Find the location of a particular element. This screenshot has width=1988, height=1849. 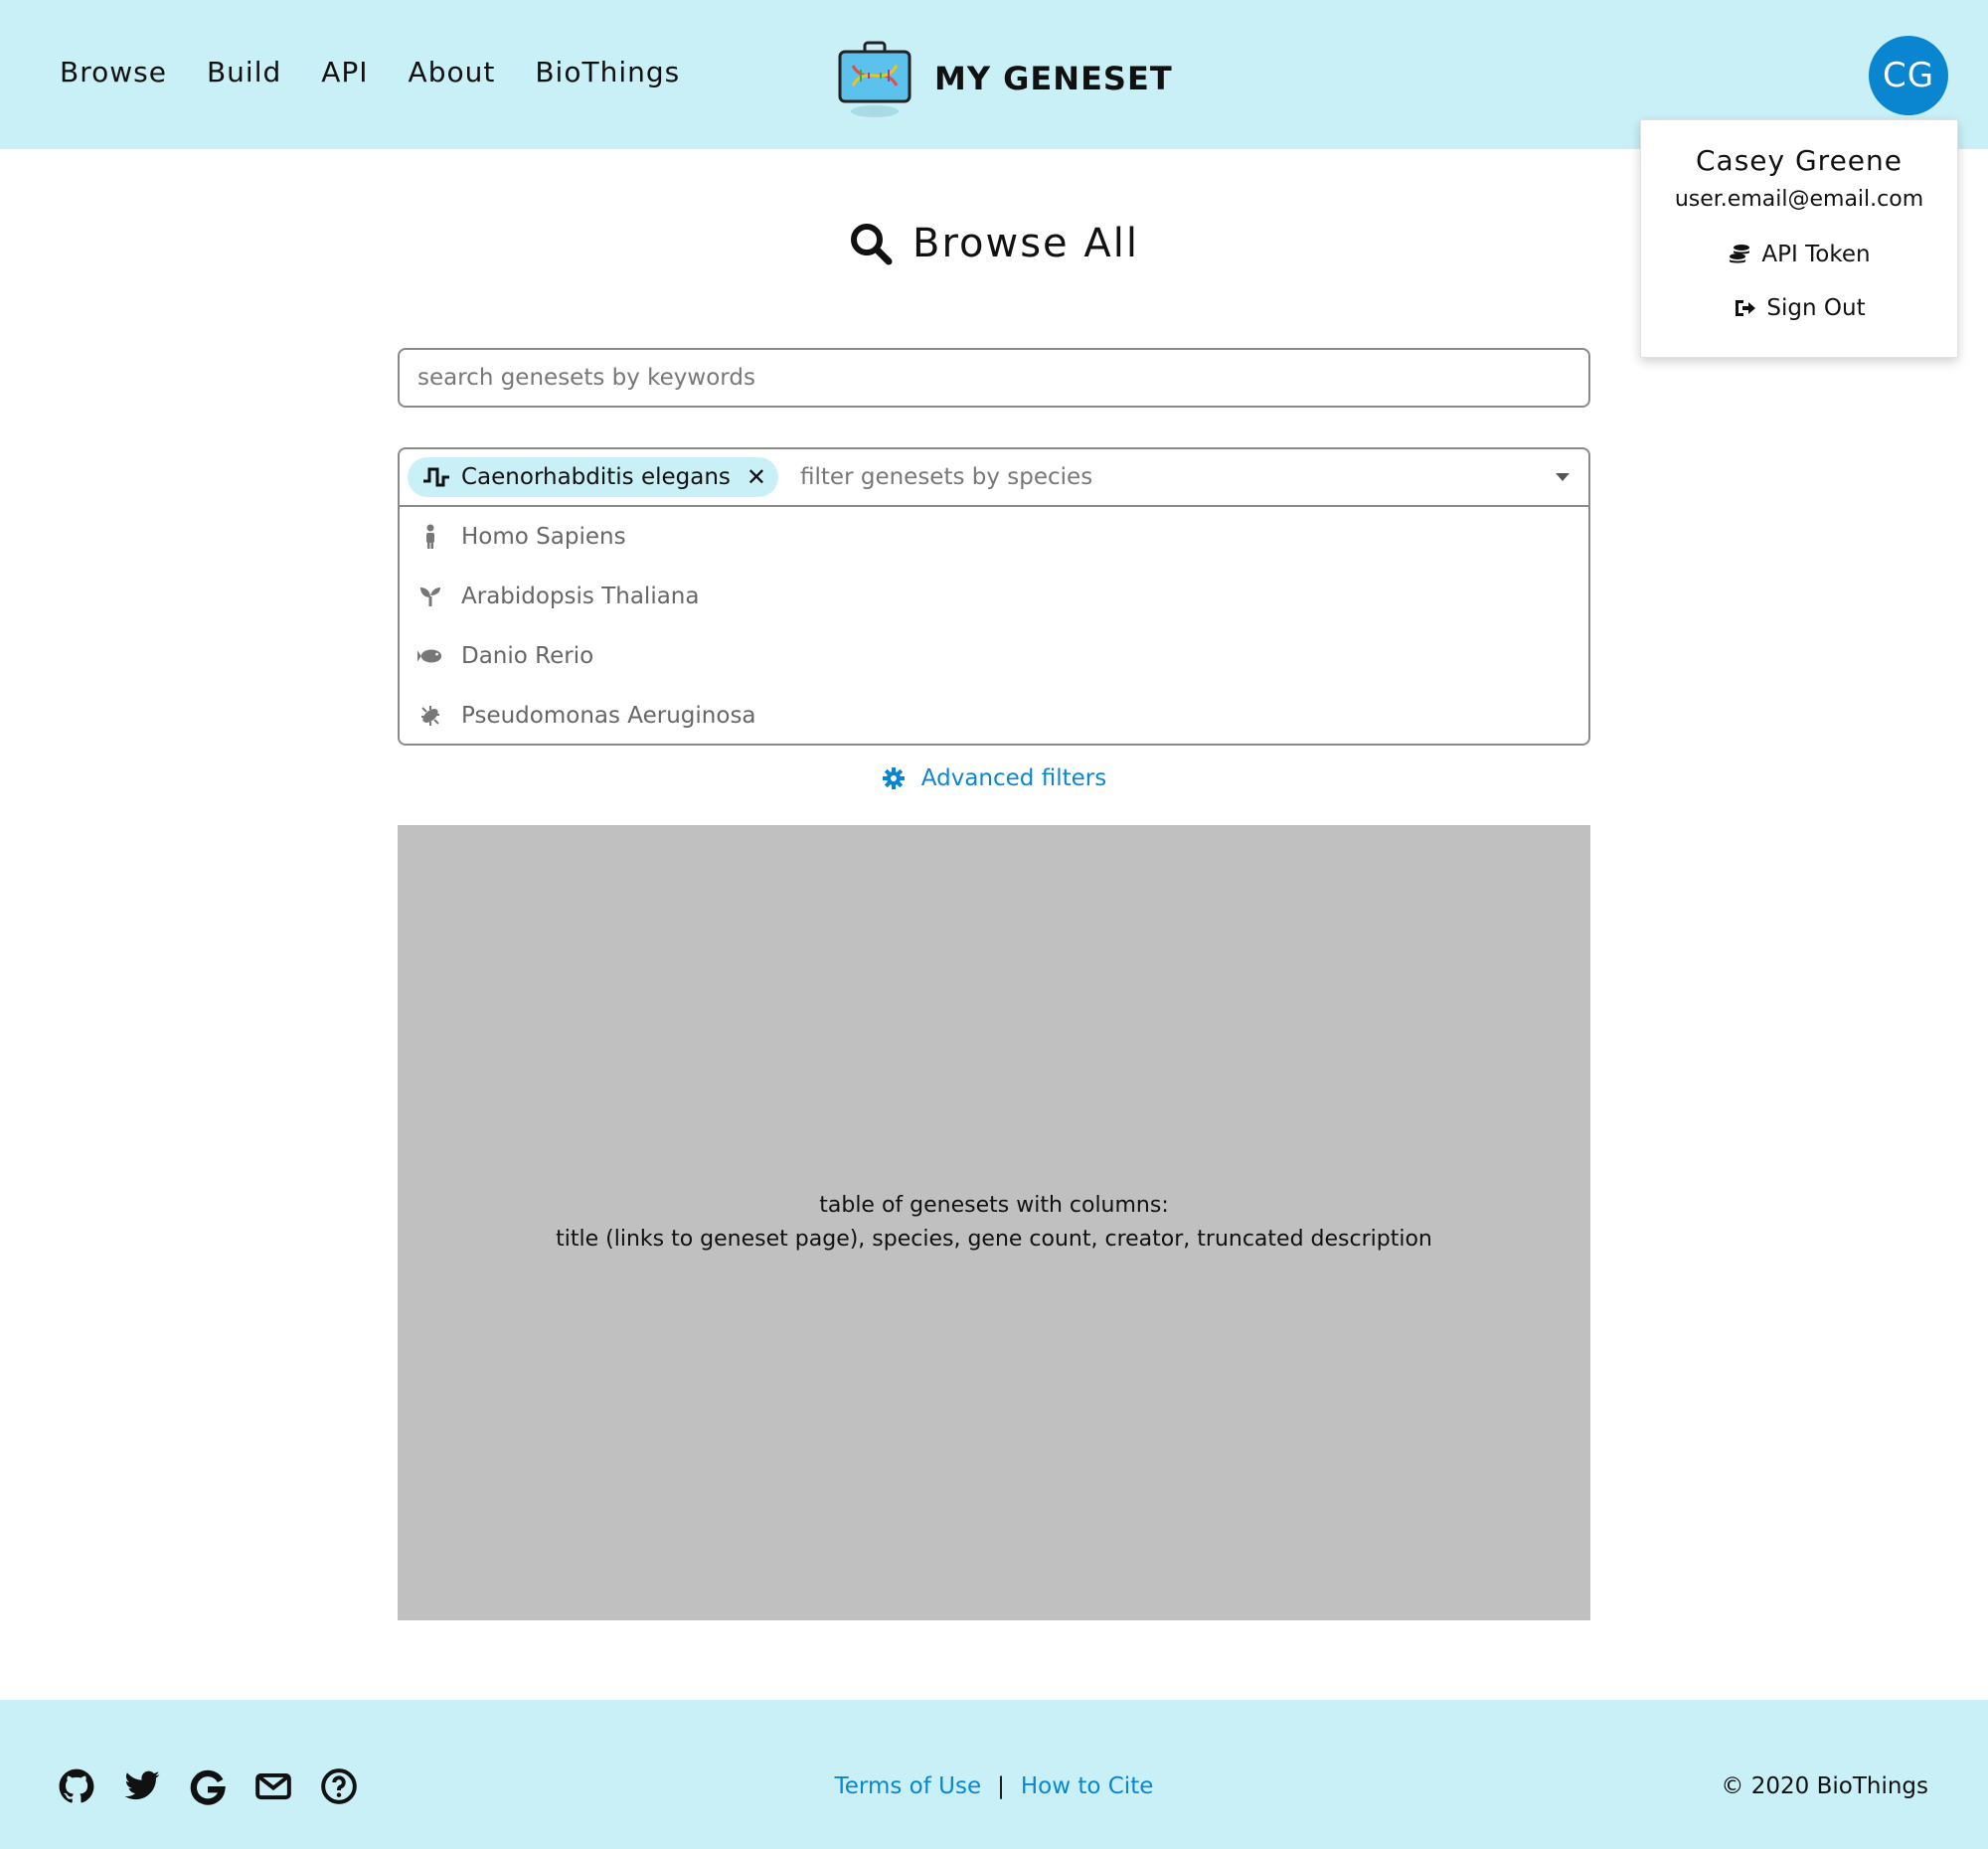

species-option-pseudomonas-aeruginosa: Pseudomonas Aeruginosa is located at coordinates (994, 716).